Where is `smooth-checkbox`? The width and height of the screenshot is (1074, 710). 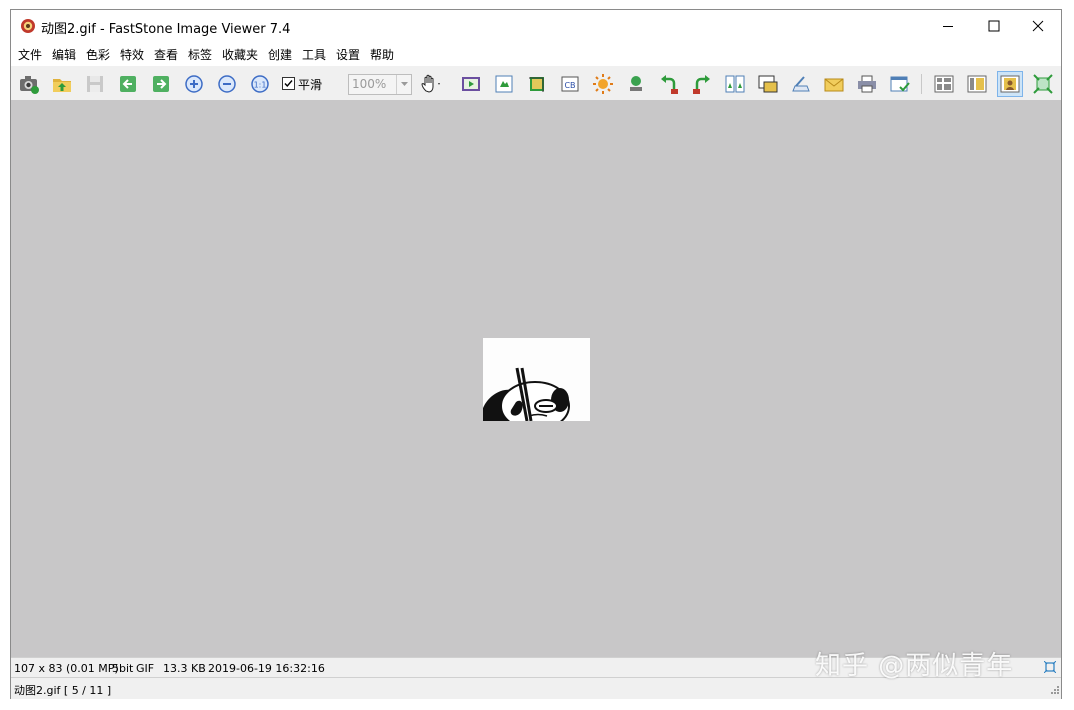 smooth-checkbox is located at coordinates (288, 83).